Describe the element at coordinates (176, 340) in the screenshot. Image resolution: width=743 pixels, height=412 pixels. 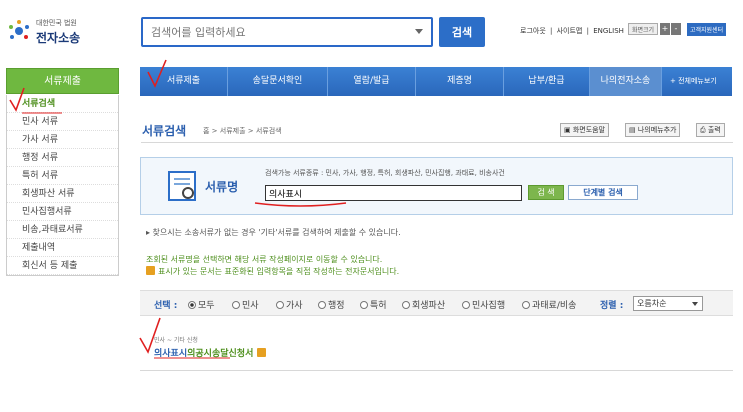
I see `result-category: 민사 ~ 기타 신청` at that location.